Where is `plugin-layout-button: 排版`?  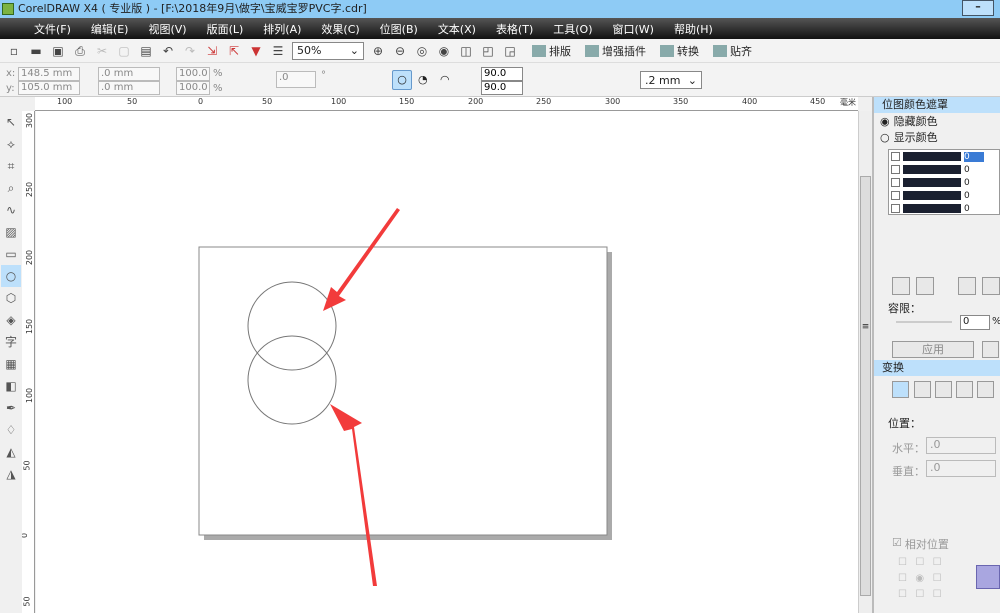
plugin-layout-button: 排版 is located at coordinates (551, 51).